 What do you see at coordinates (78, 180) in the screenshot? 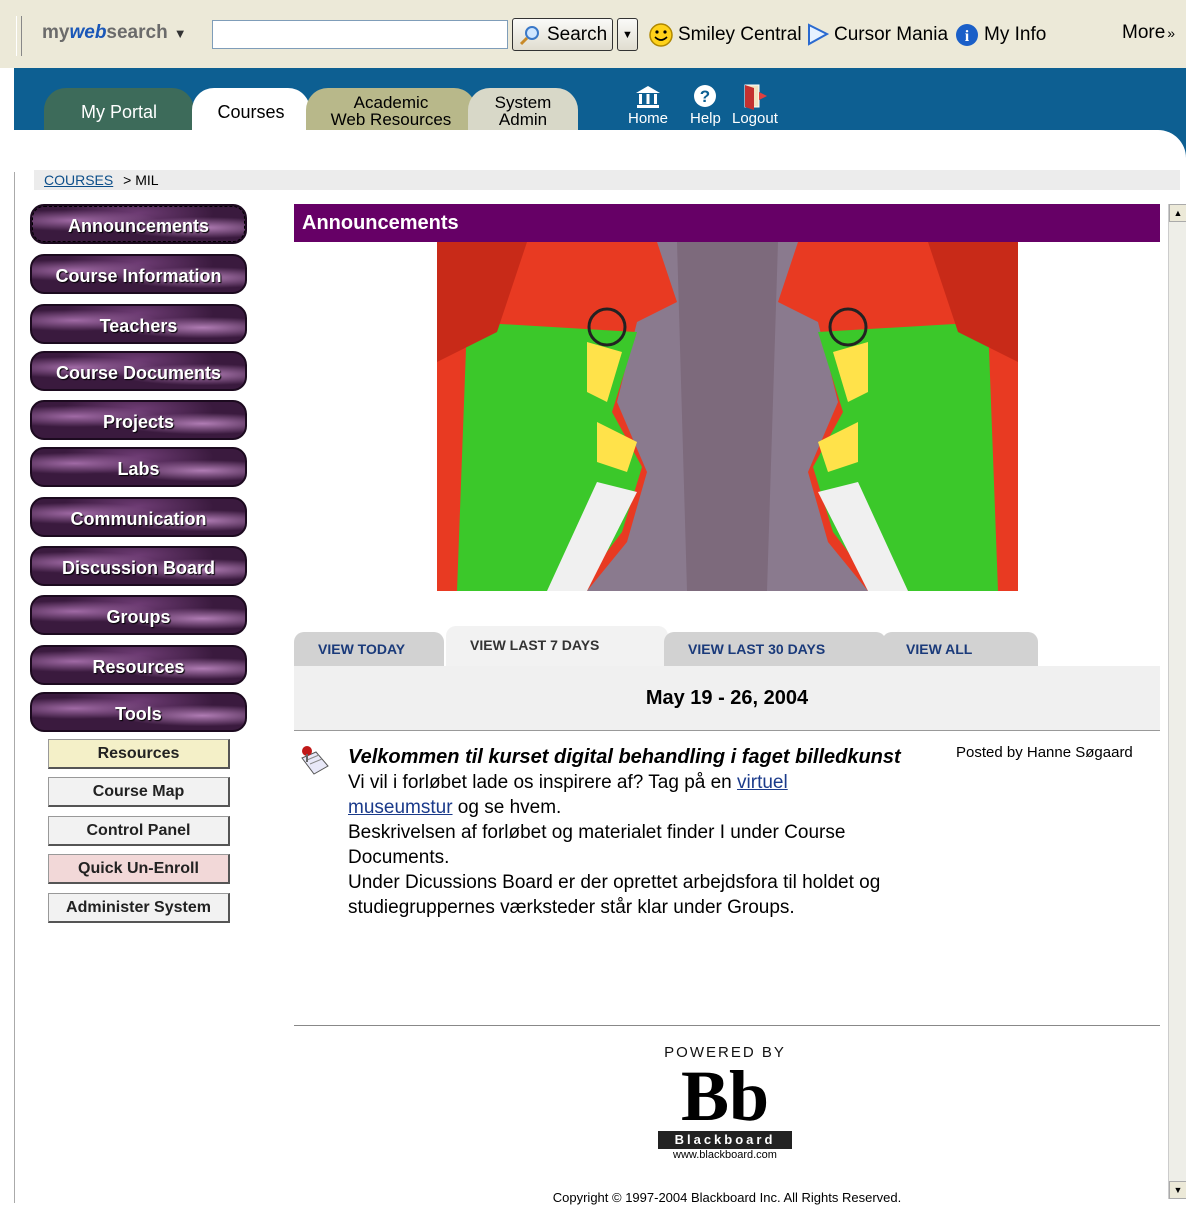
I see `breadcrumb-courses-link: COURSES` at bounding box center [78, 180].